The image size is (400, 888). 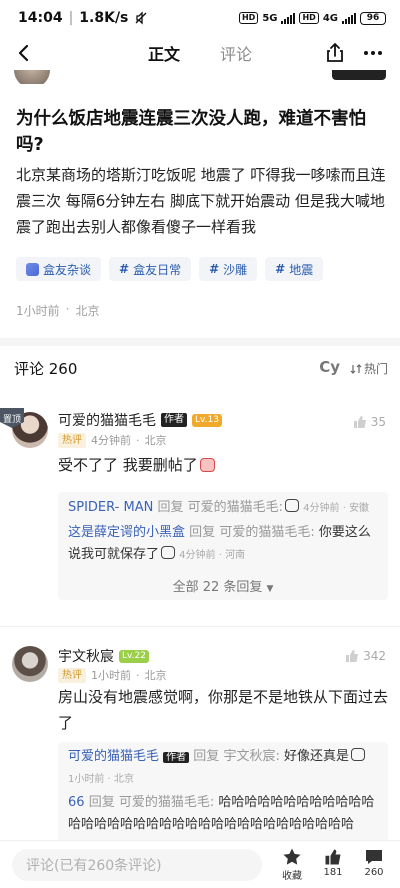 What do you see at coordinates (191, 132) in the screenshot?
I see `post-title: 为什么饭店地震连震三次没人跑，难道不害怕吗?` at bounding box center [191, 132].